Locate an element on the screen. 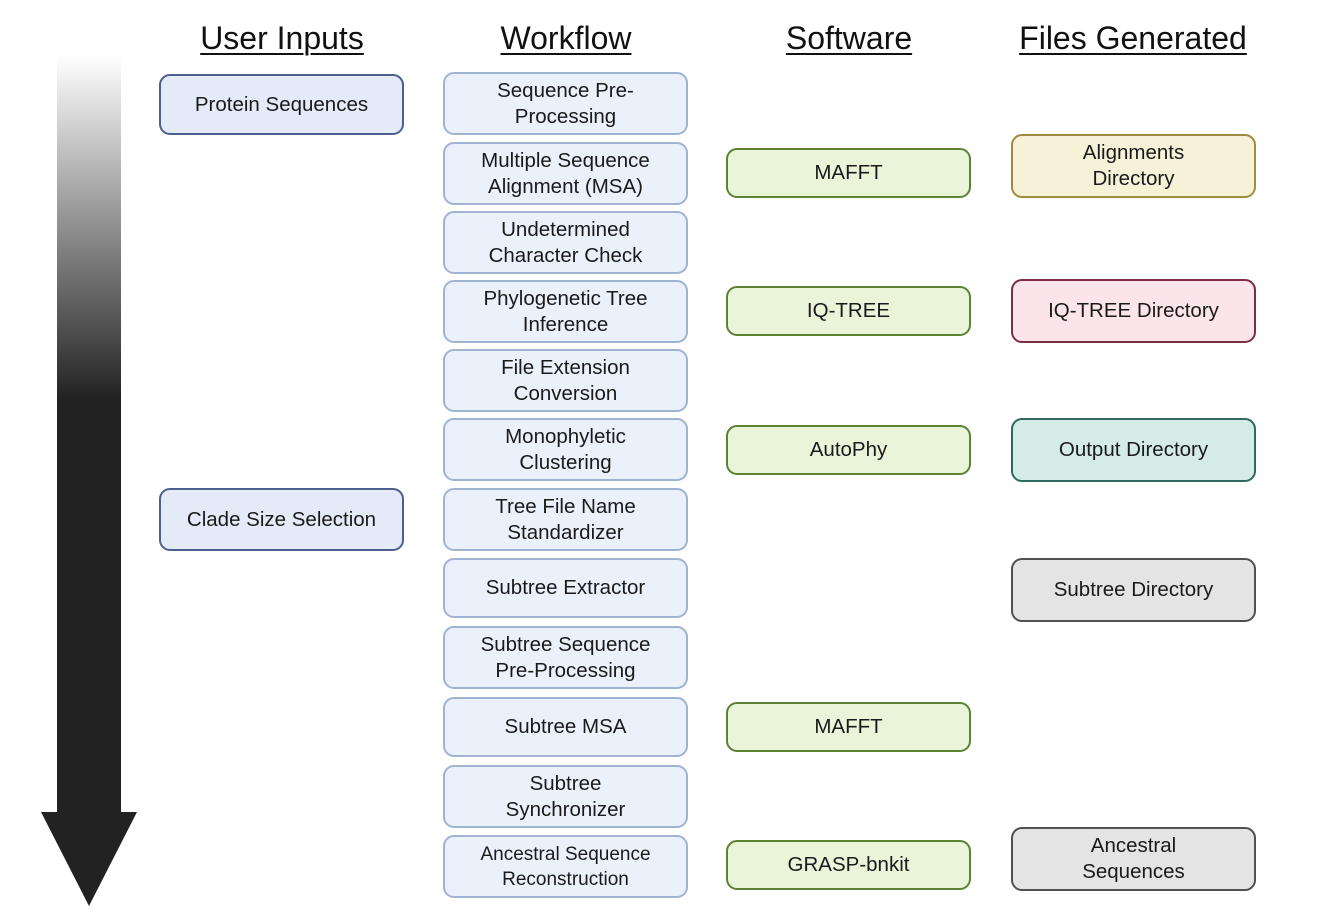 This screenshot has width=1334, height=921. timeline-arrow is located at coordinates (89, 480).